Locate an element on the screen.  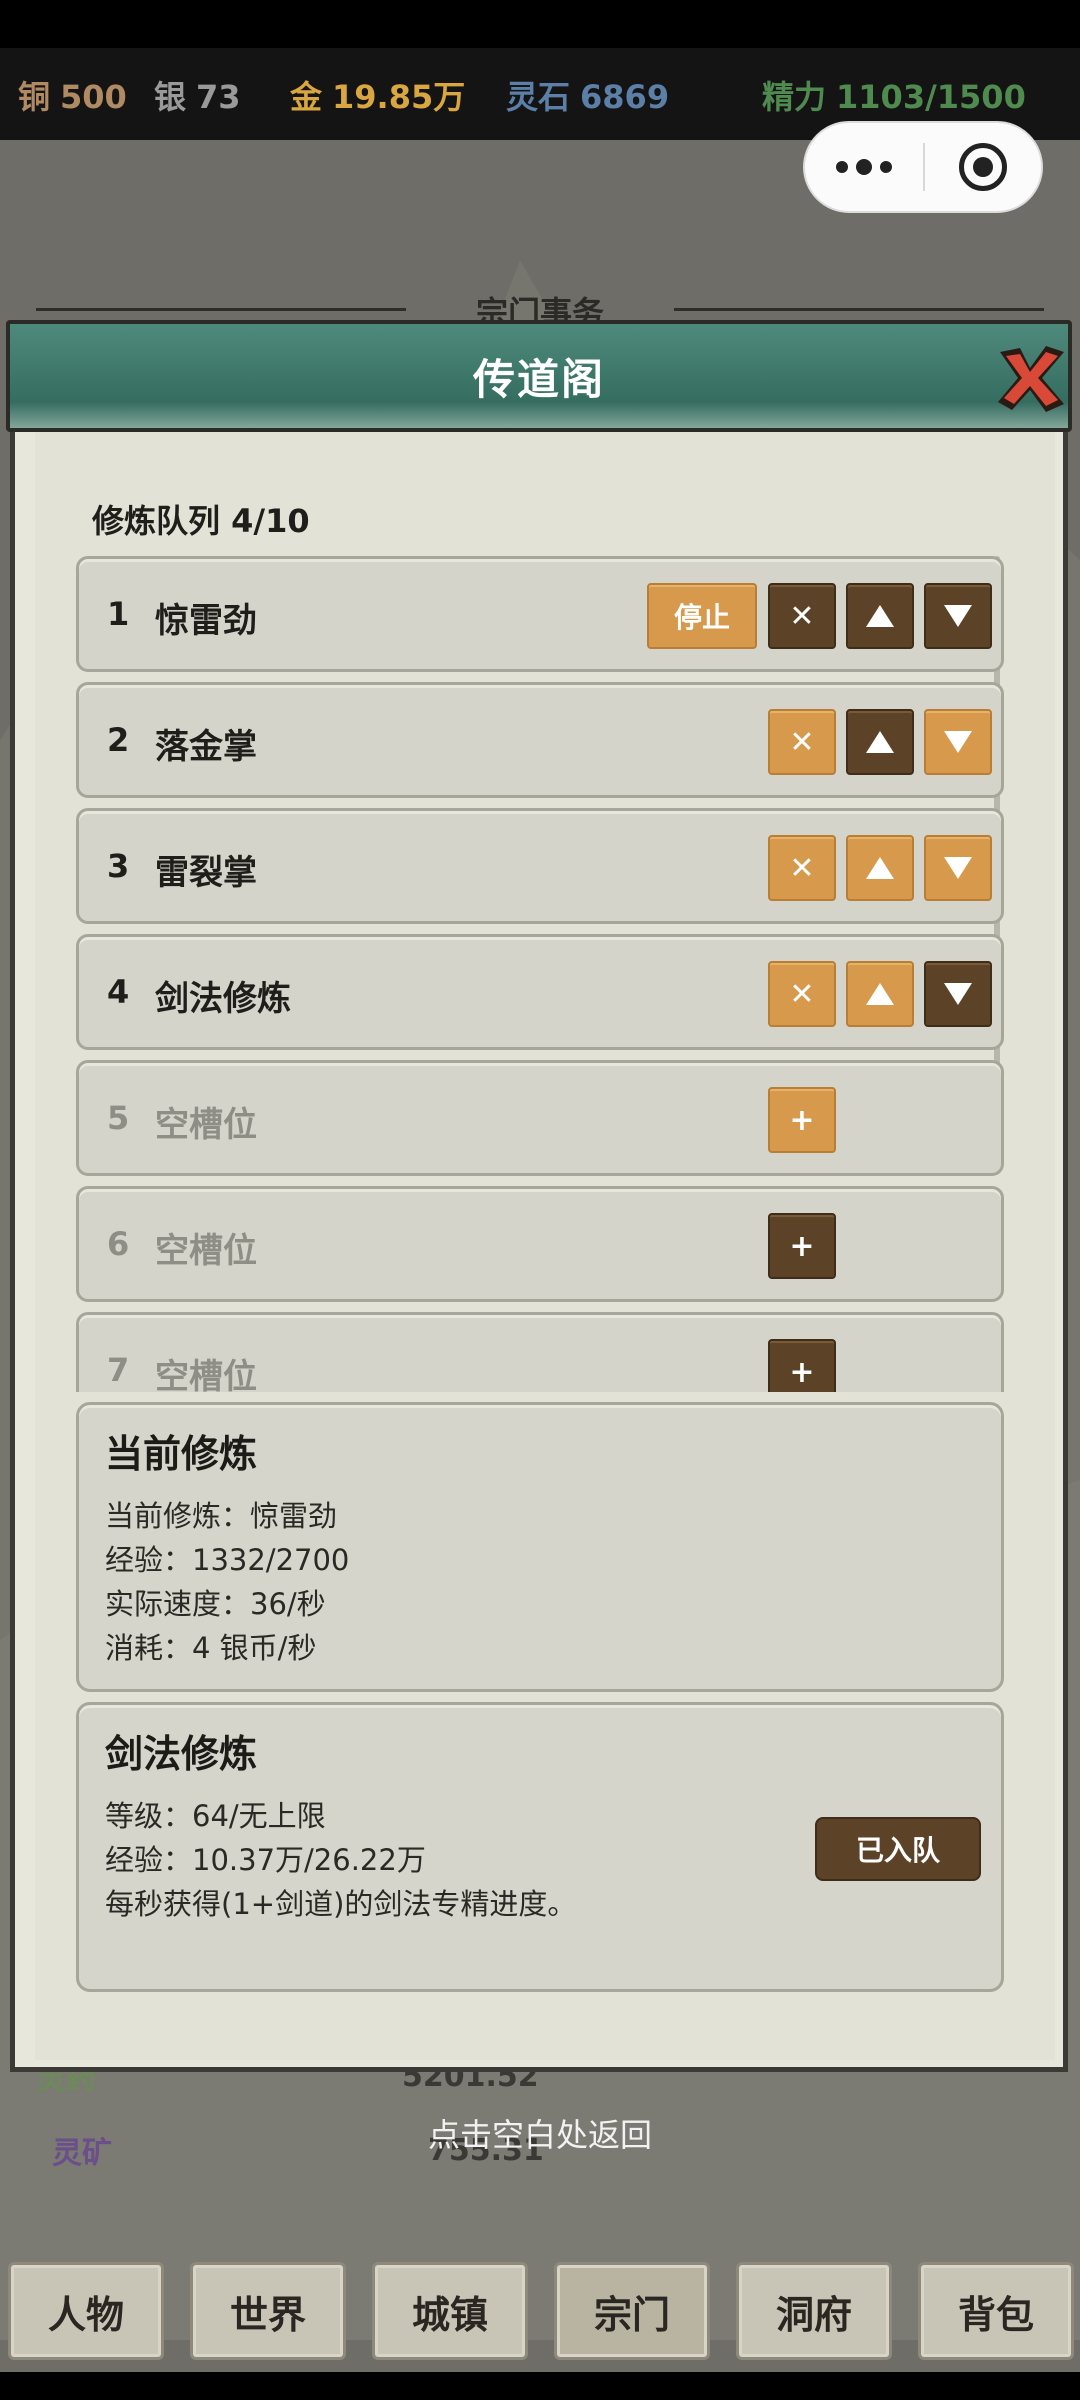
stop-button: 停止 is located at coordinates (702, 616).